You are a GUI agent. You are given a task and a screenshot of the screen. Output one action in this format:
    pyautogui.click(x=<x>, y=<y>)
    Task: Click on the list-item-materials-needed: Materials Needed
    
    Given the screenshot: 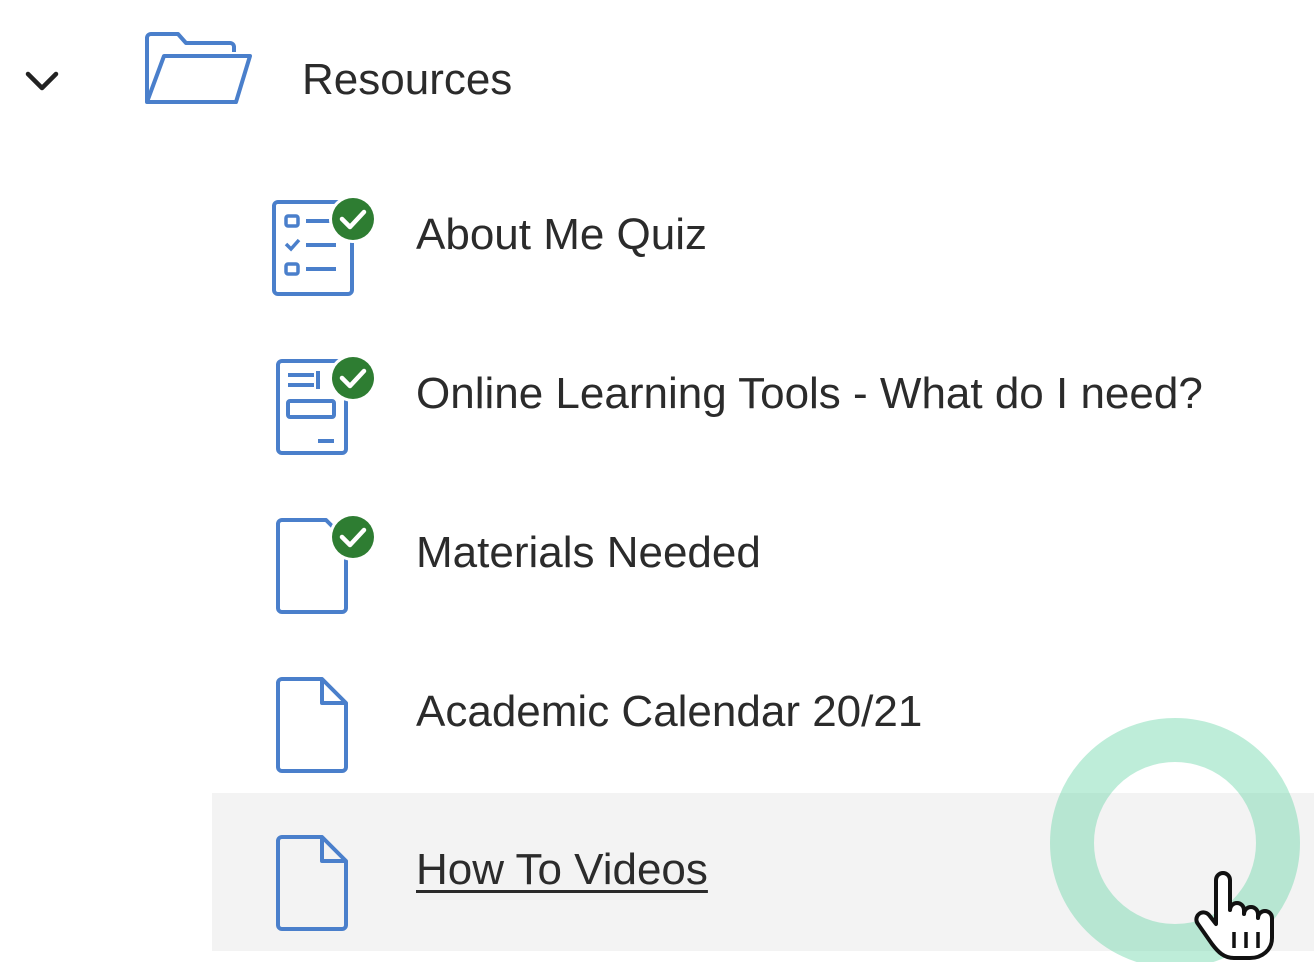 What is the action you would take?
    pyautogui.click(x=763, y=555)
    